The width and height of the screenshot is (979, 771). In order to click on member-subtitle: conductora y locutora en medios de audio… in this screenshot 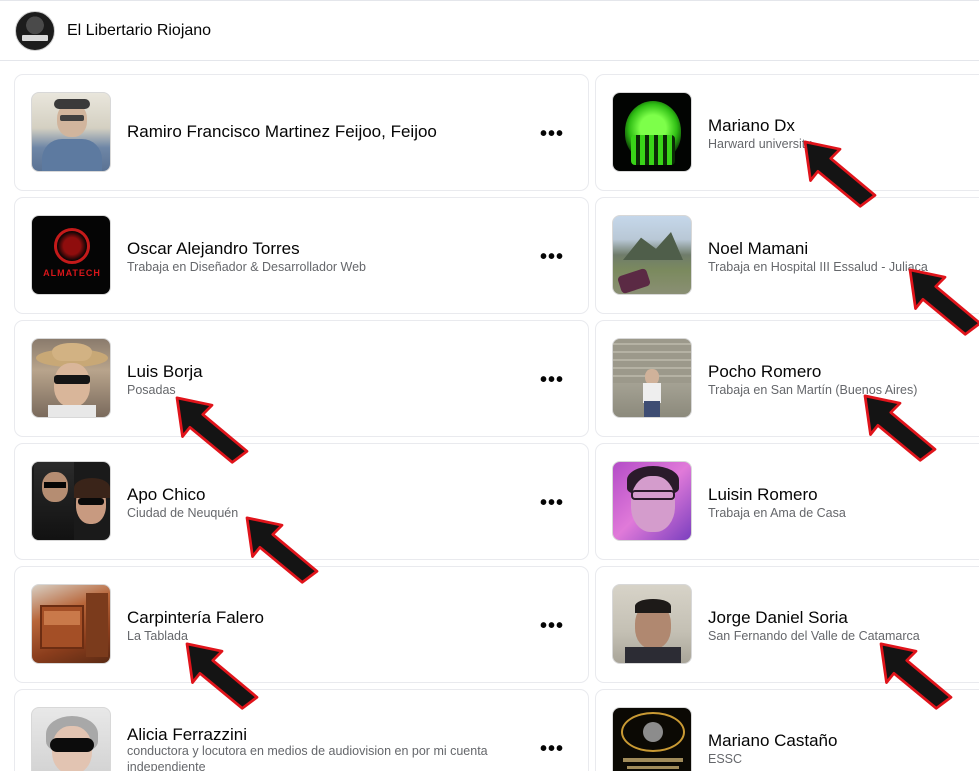, I will do `click(307, 757)`.